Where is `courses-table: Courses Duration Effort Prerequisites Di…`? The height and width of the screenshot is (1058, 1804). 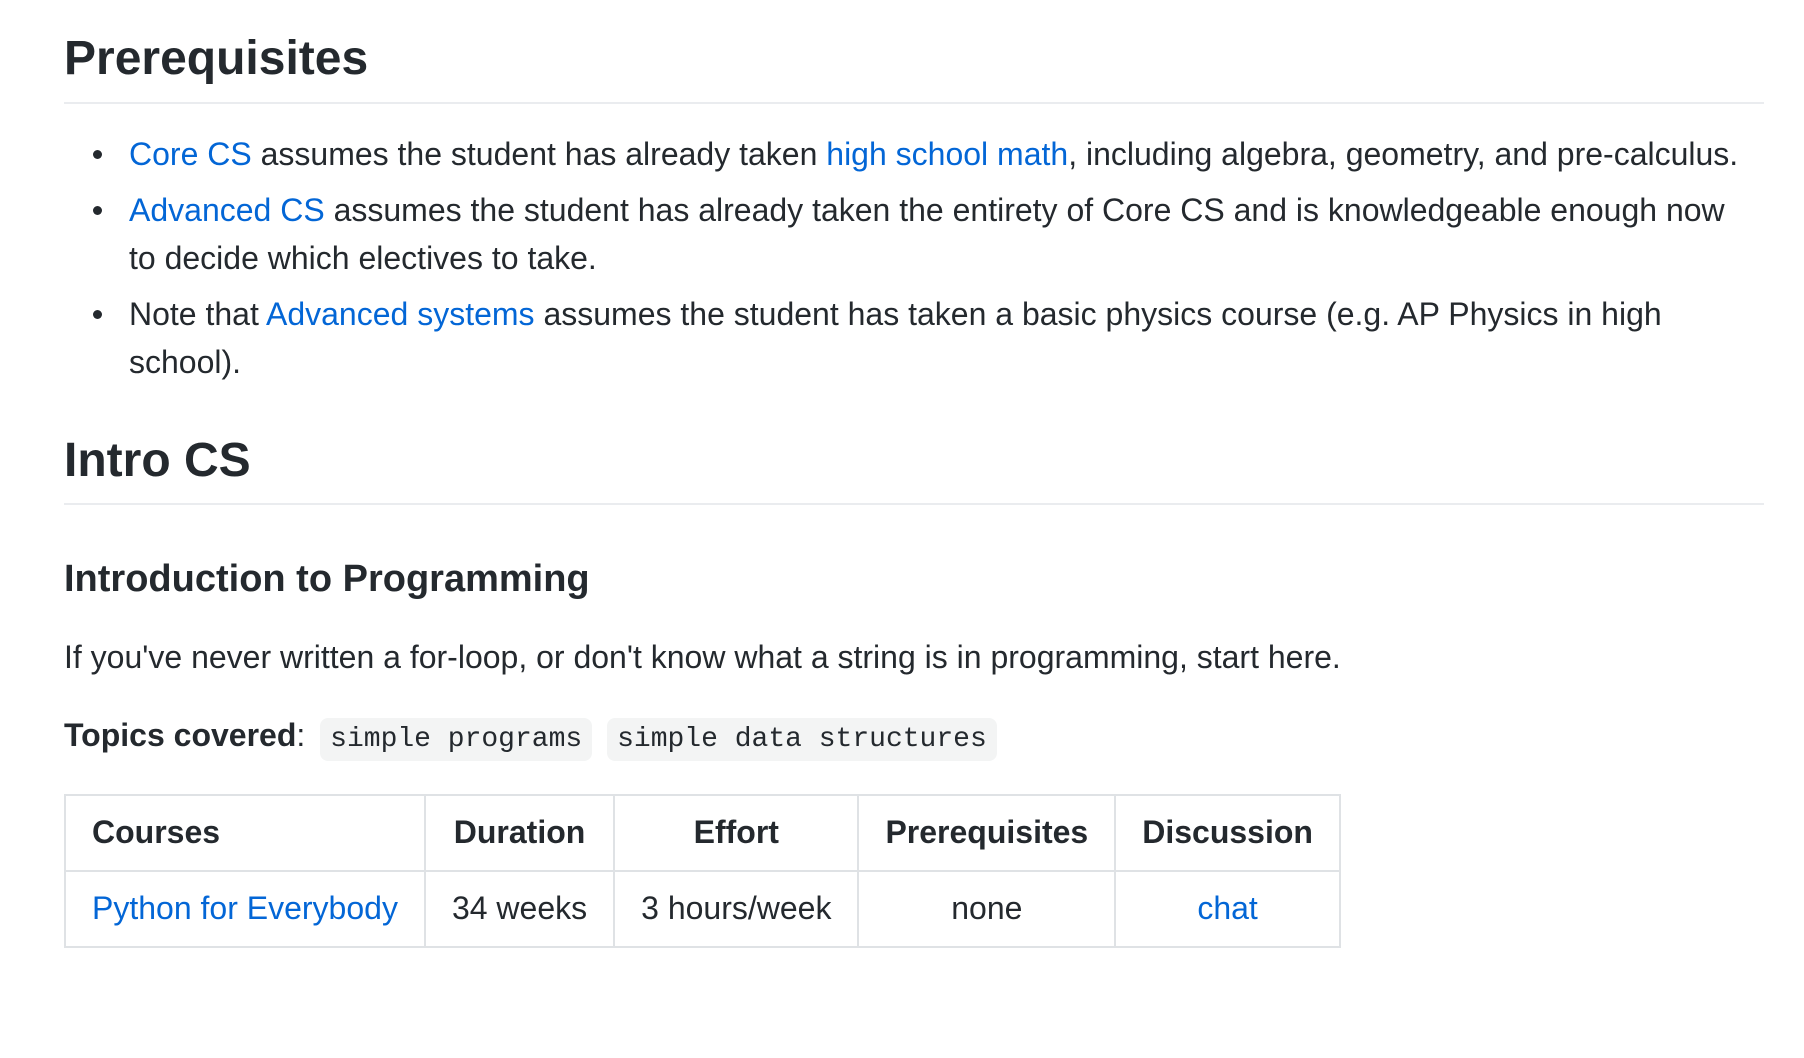
courses-table: Courses Duration Effort Prerequisites Di… is located at coordinates (702, 870).